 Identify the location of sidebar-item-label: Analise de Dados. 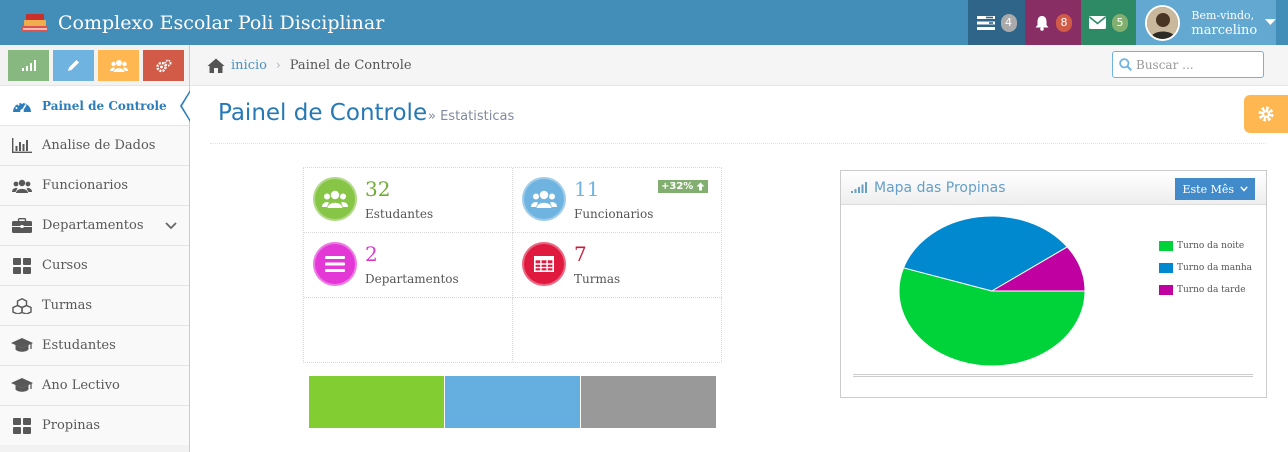
(99, 145).